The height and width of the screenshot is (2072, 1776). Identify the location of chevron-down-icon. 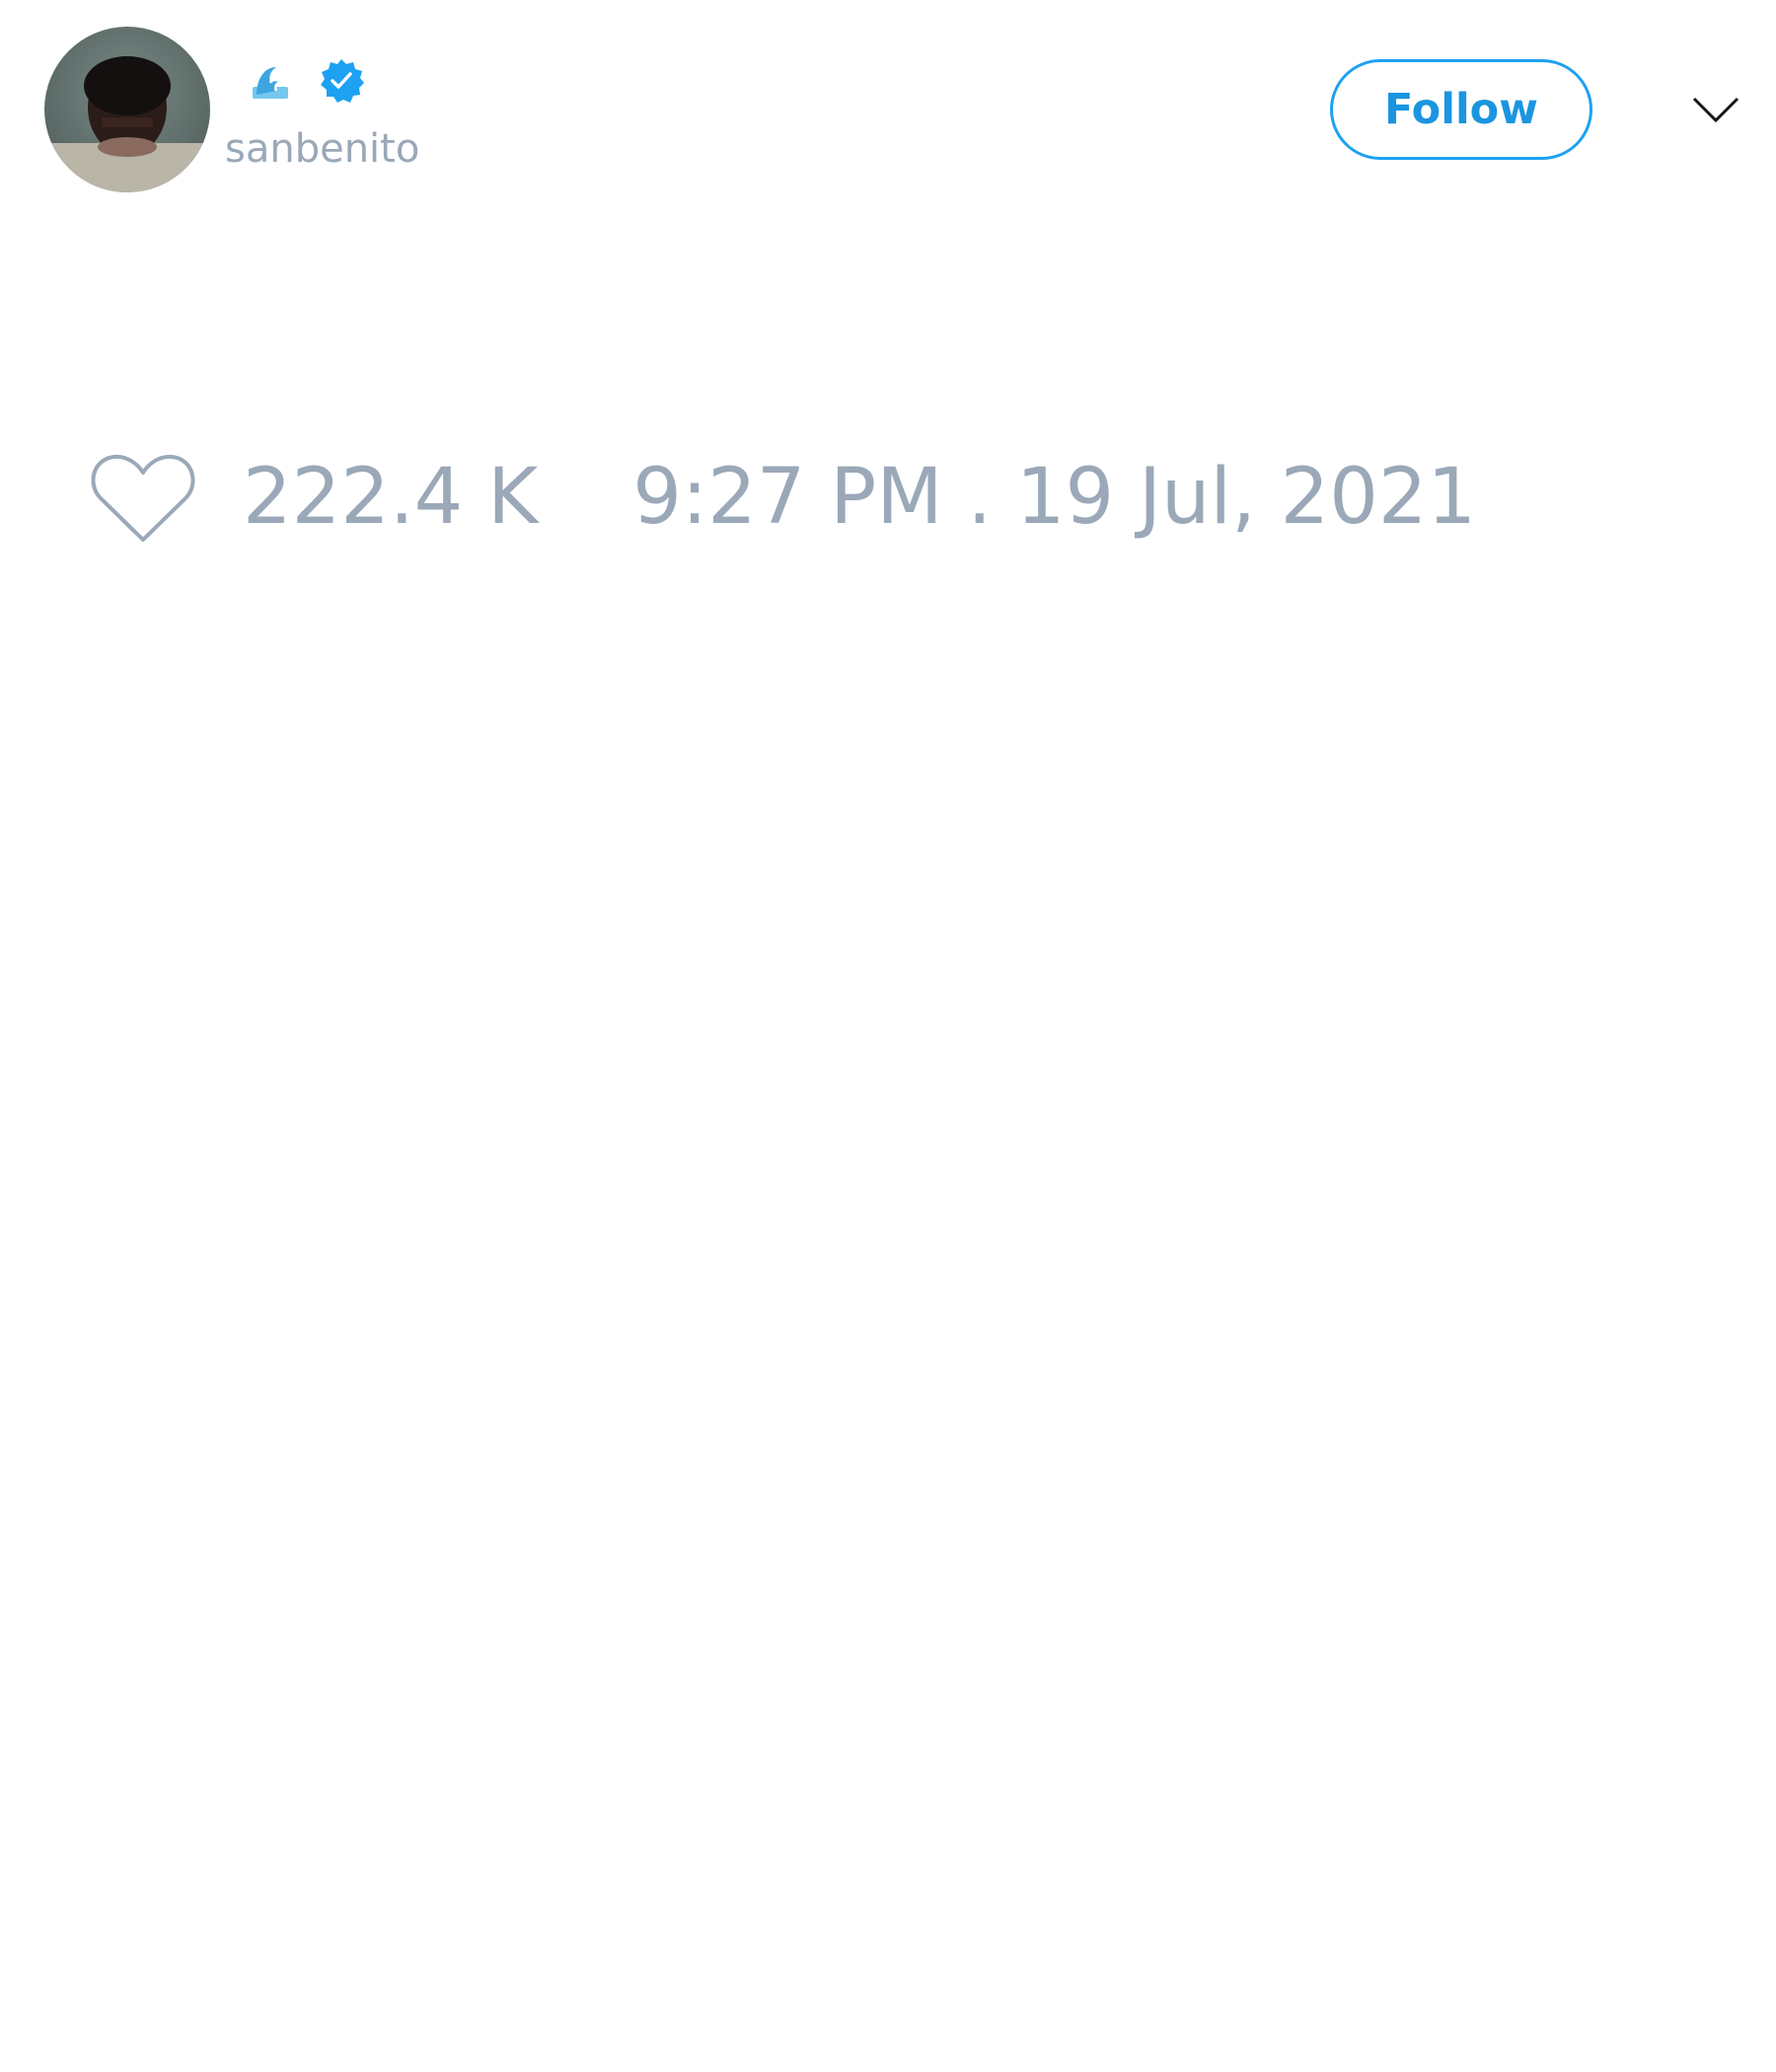
(1716, 110).